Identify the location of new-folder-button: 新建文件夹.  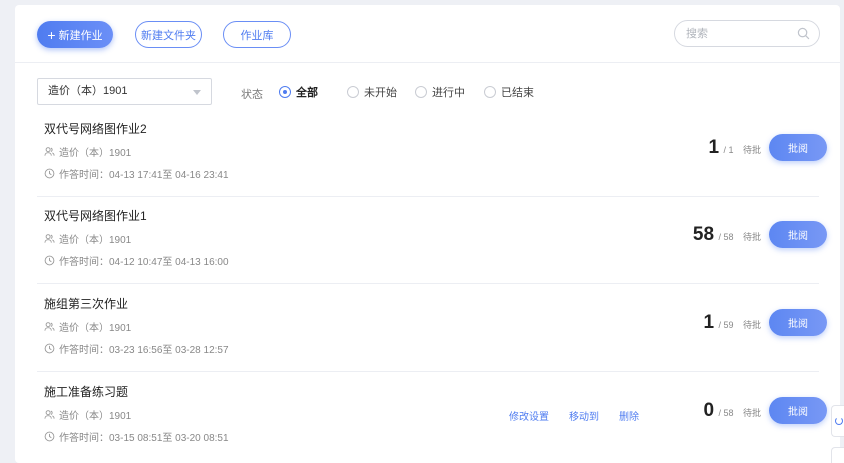
(168, 34).